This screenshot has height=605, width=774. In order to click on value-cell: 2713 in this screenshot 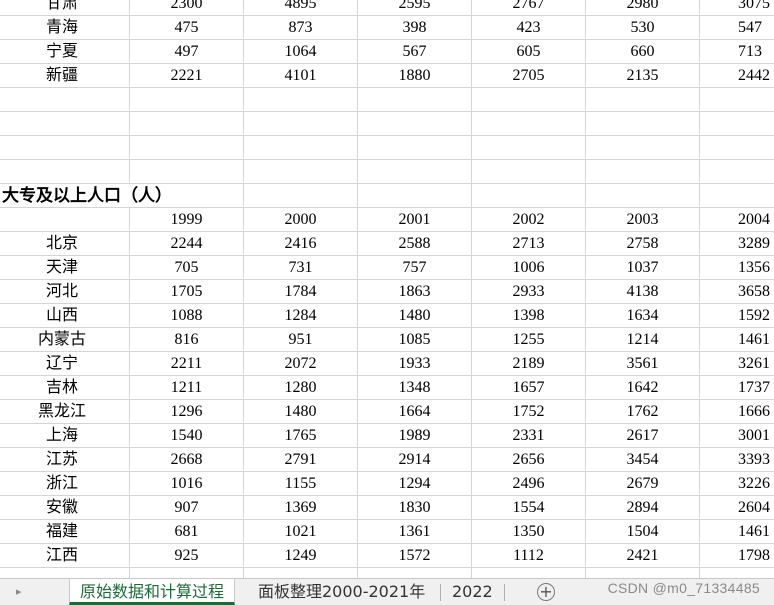, I will do `click(529, 243)`.